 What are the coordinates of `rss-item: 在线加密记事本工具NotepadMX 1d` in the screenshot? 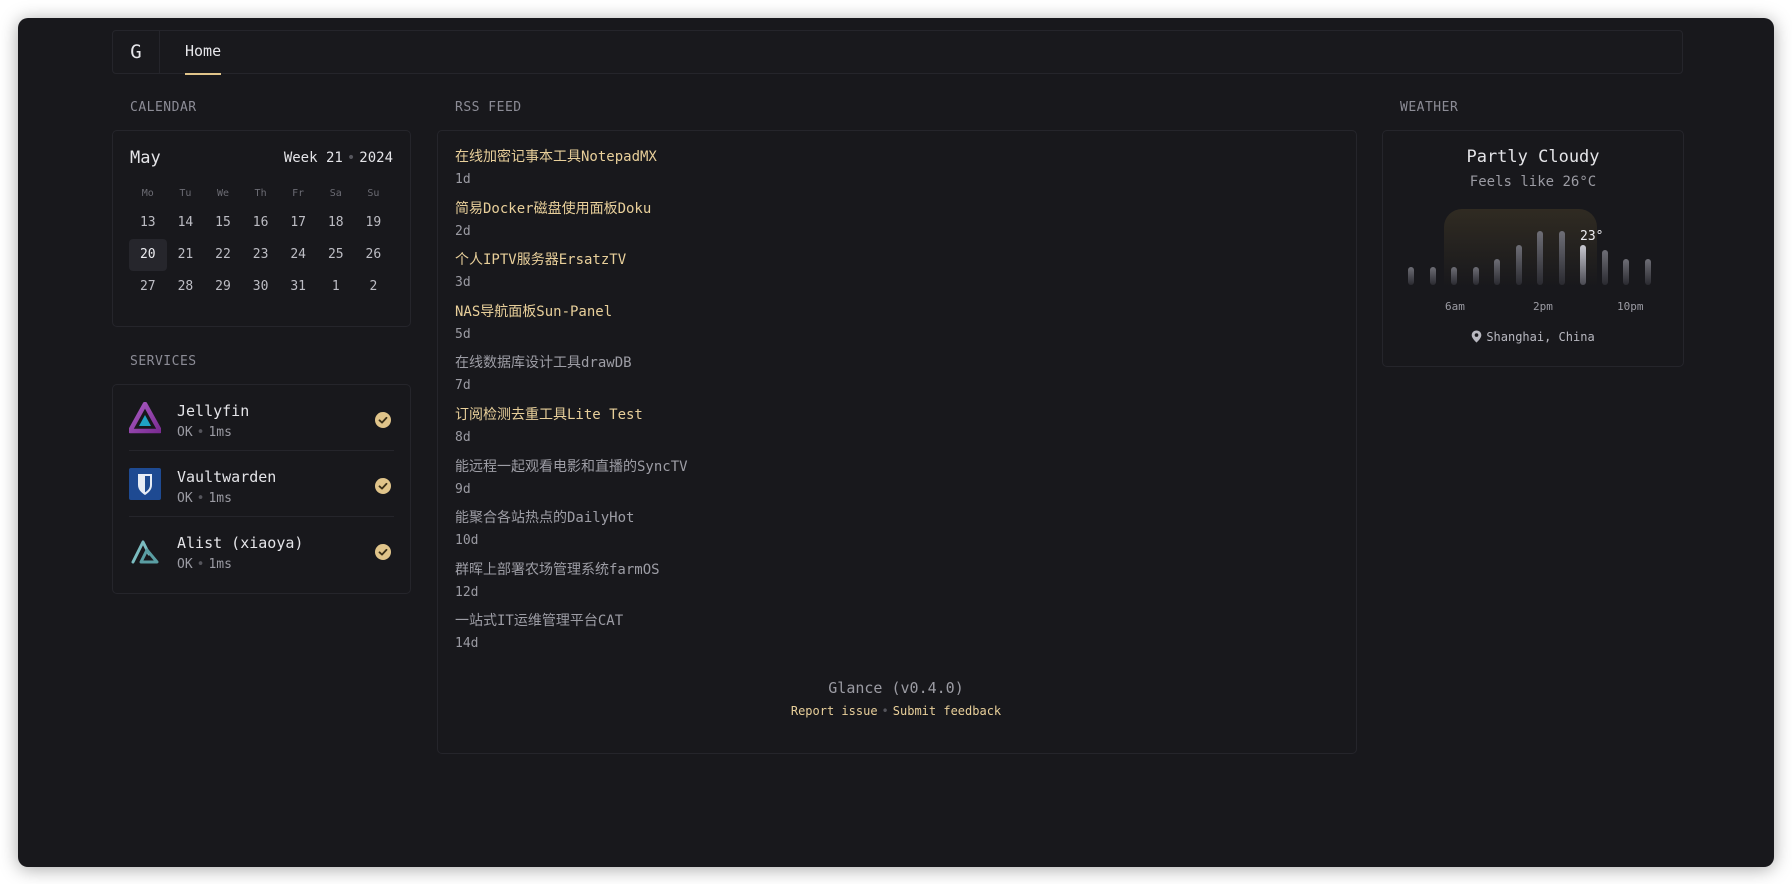 It's located at (556, 166).